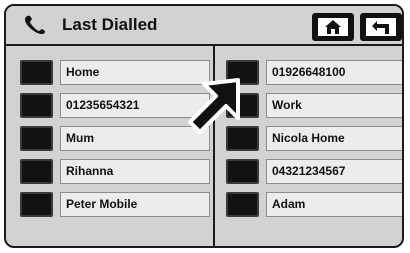 This screenshot has height=253, width=410. Describe the element at coordinates (334, 105) in the screenshot. I see `contact-label: Work` at that location.